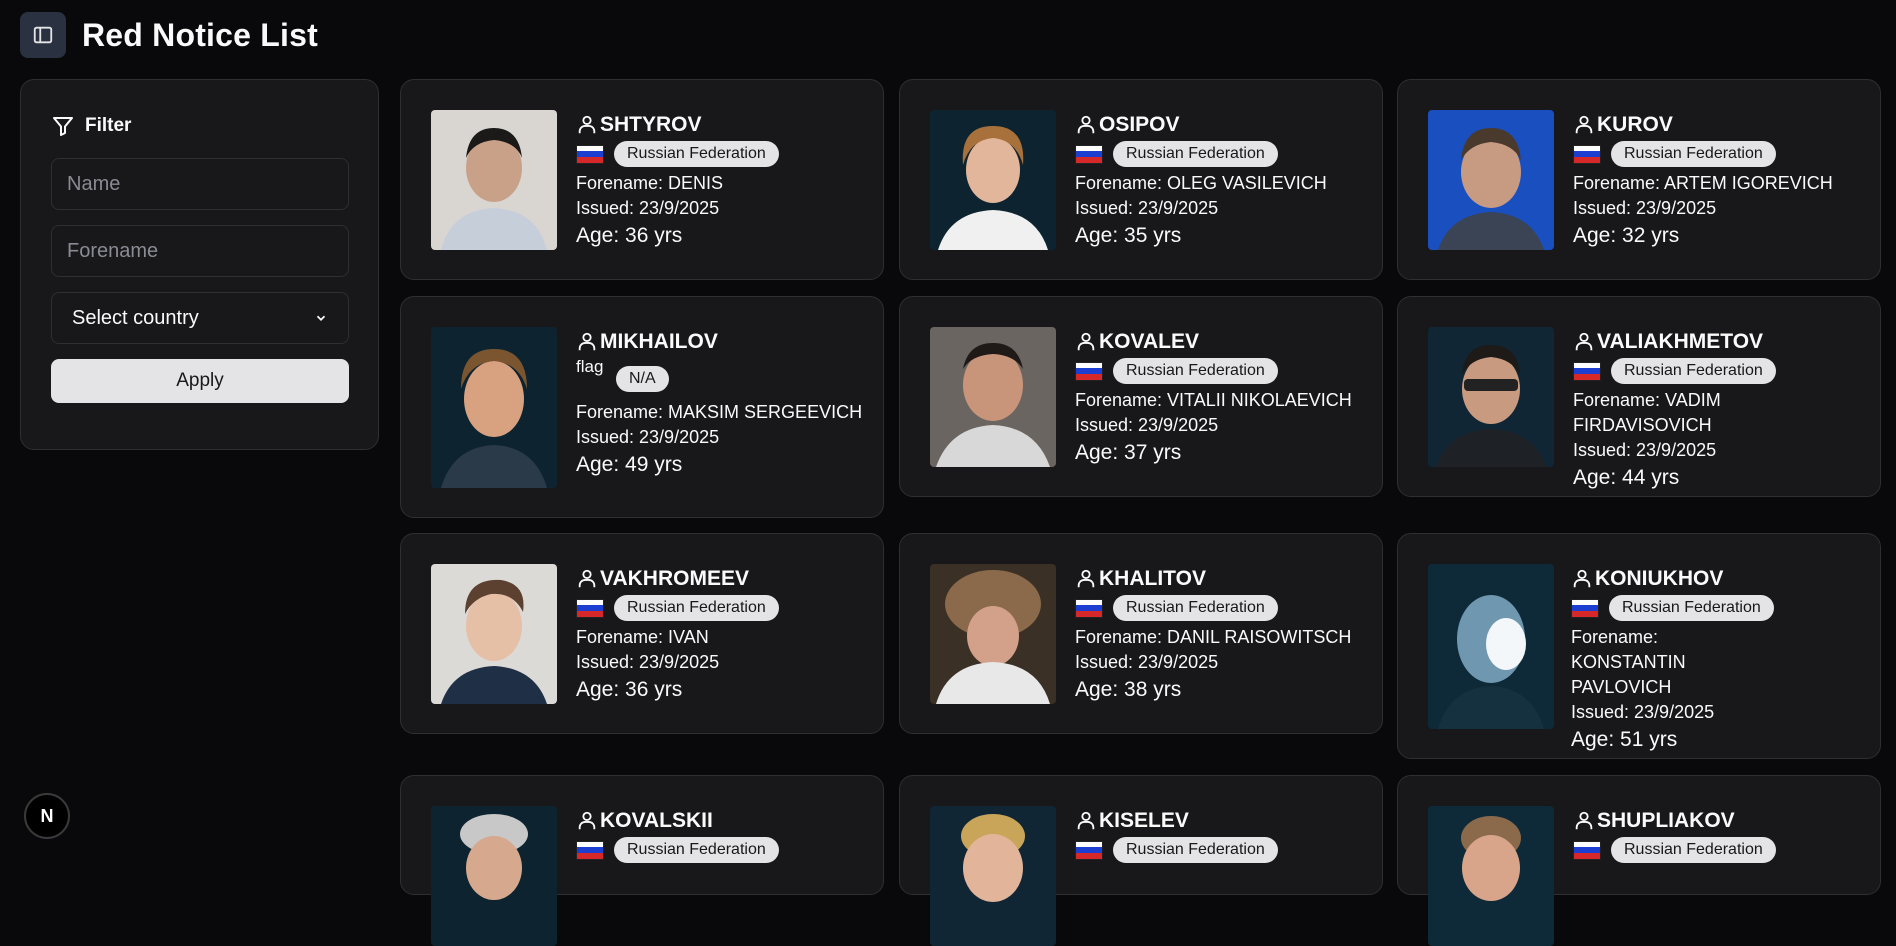 The image size is (1896, 946). I want to click on notice-surname: VALIAKHMETOV, so click(1680, 341).